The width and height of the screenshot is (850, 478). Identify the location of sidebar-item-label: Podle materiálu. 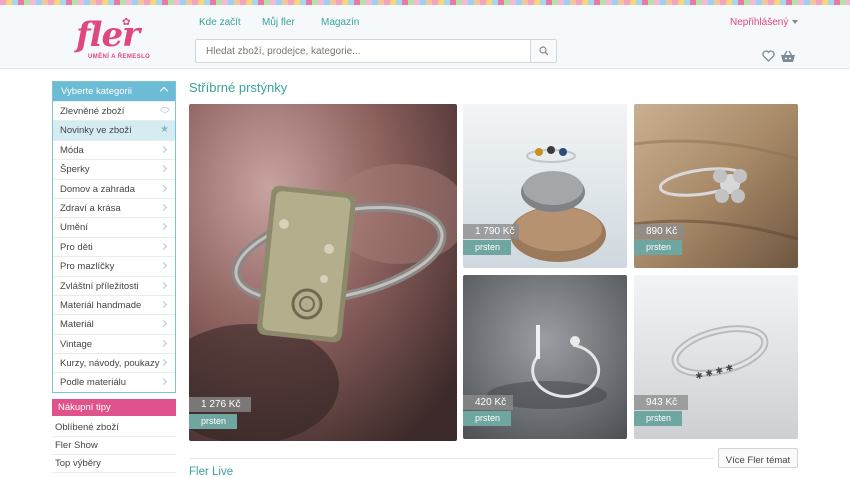
(93, 383).